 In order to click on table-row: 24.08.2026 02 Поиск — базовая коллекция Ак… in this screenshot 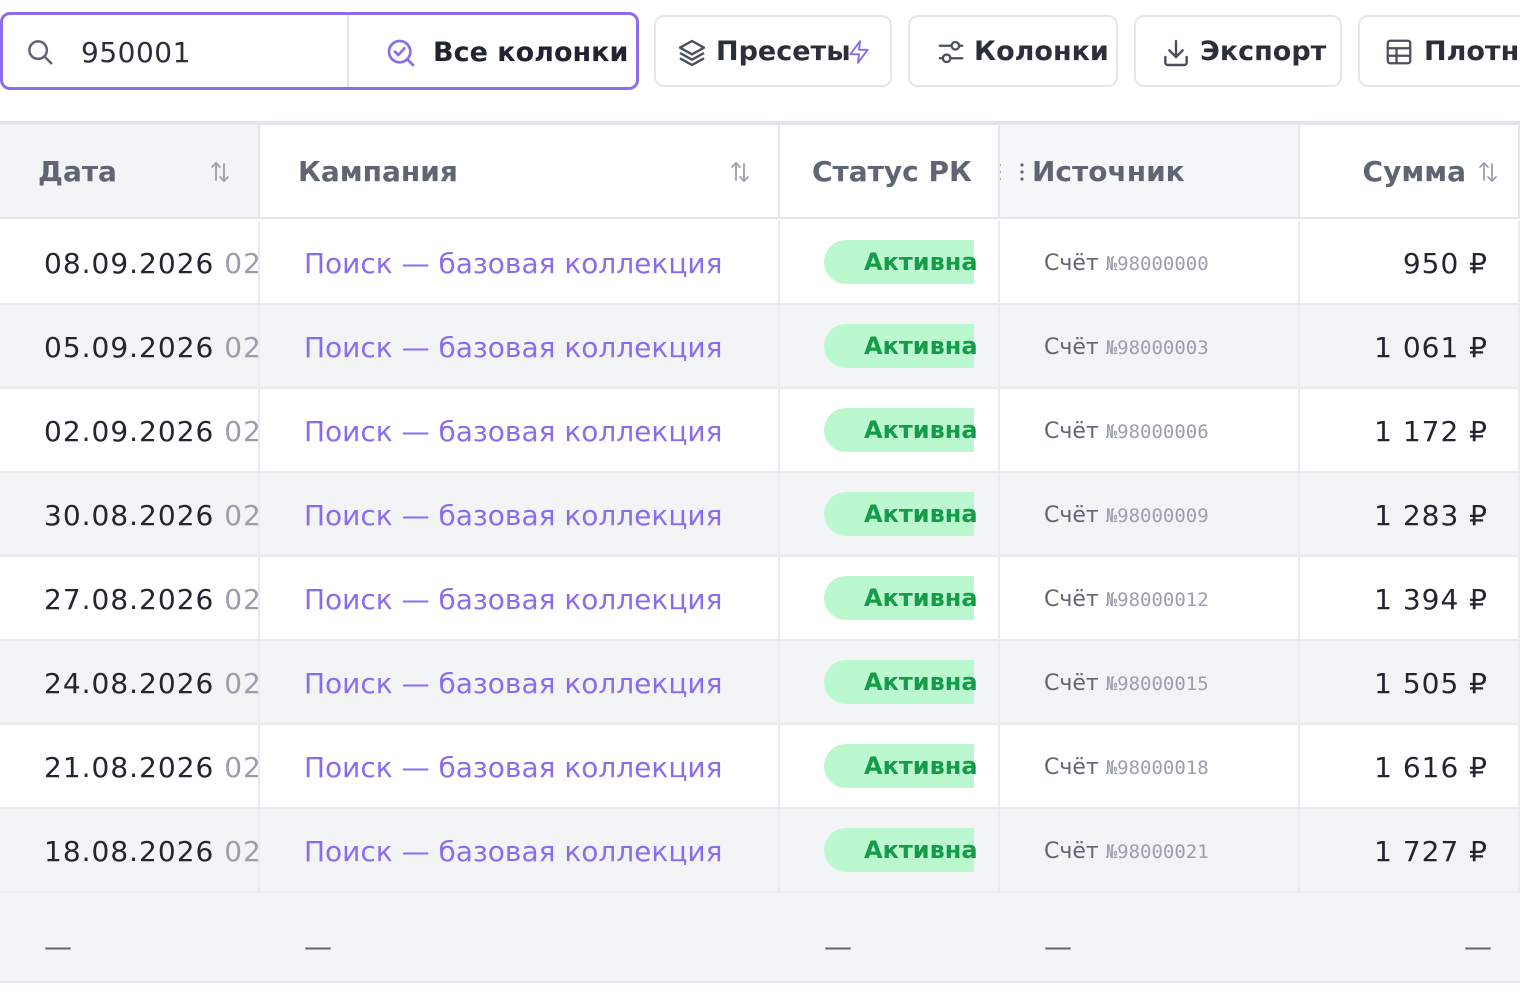, I will do `click(760, 683)`.